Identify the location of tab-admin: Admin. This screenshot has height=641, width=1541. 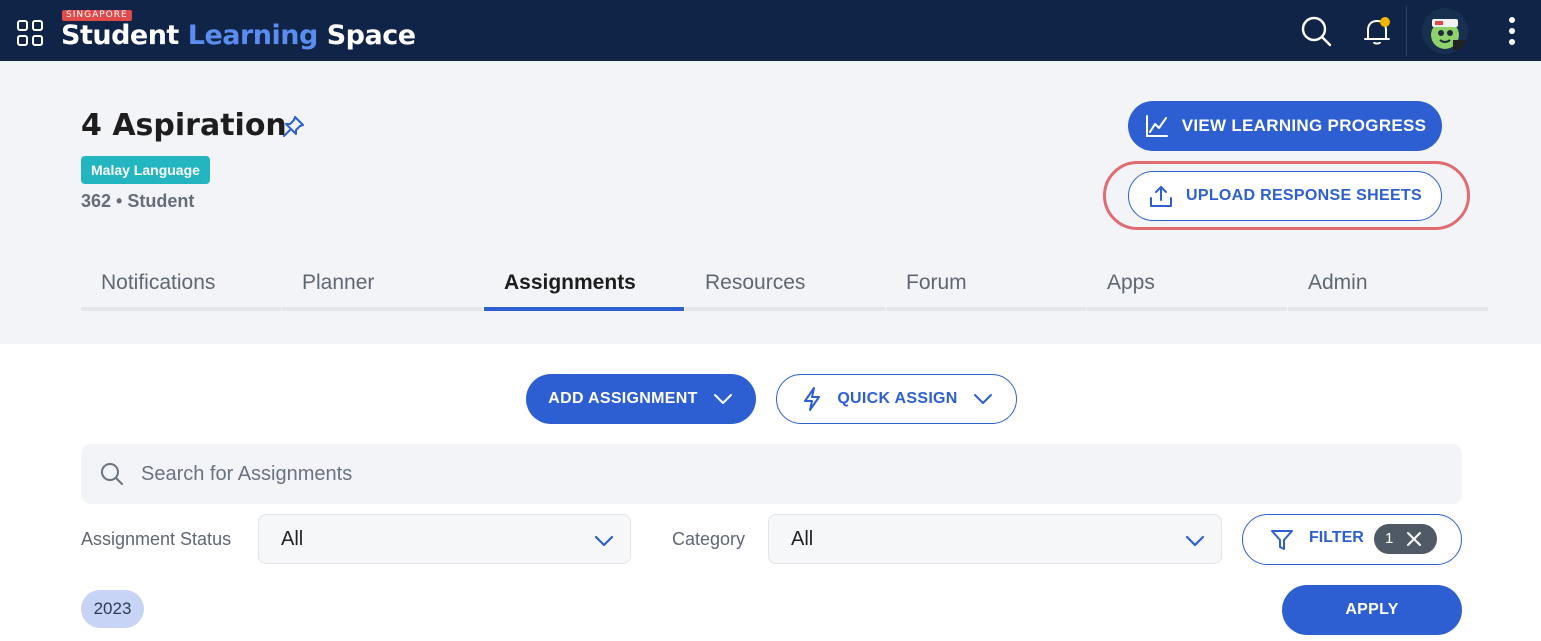
(1388, 286).